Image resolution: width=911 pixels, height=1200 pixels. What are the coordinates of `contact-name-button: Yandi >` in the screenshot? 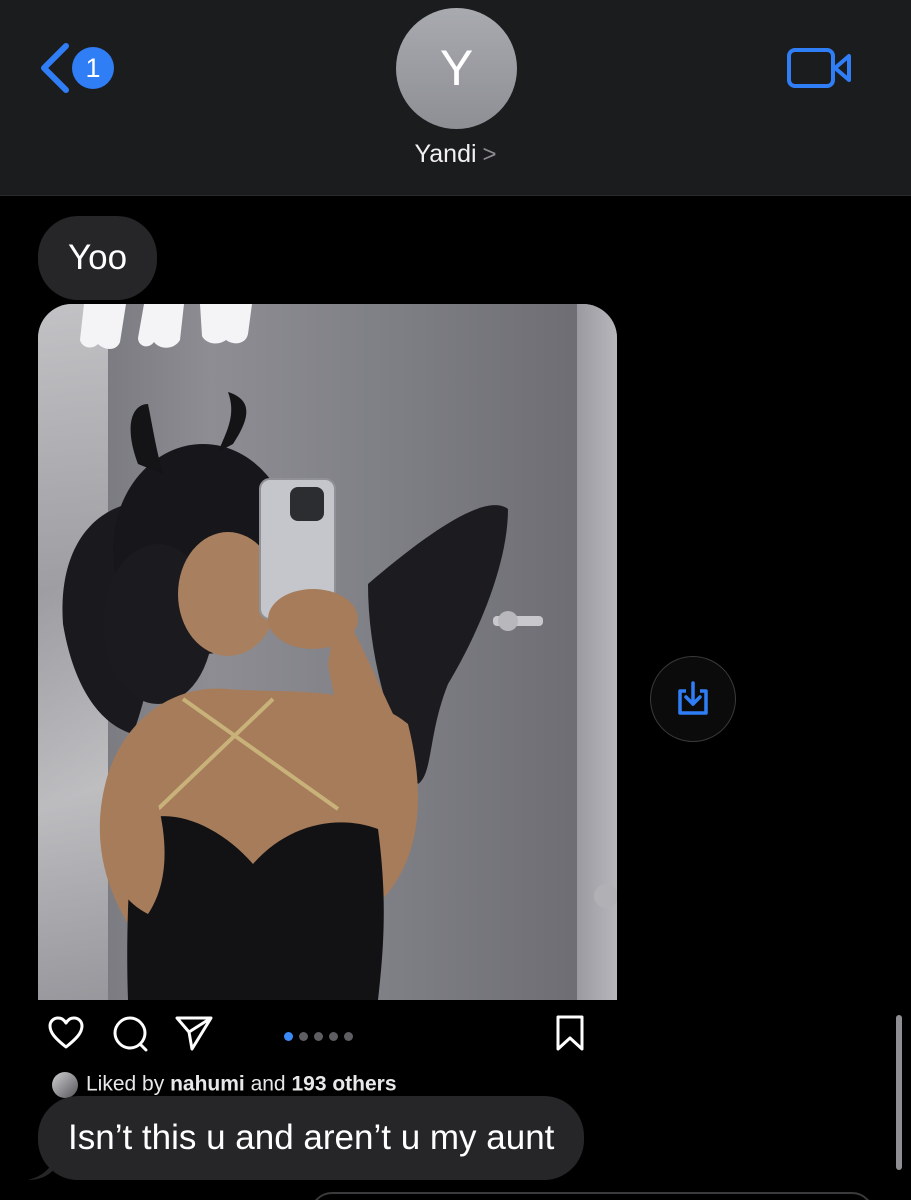 It's located at (455, 154).